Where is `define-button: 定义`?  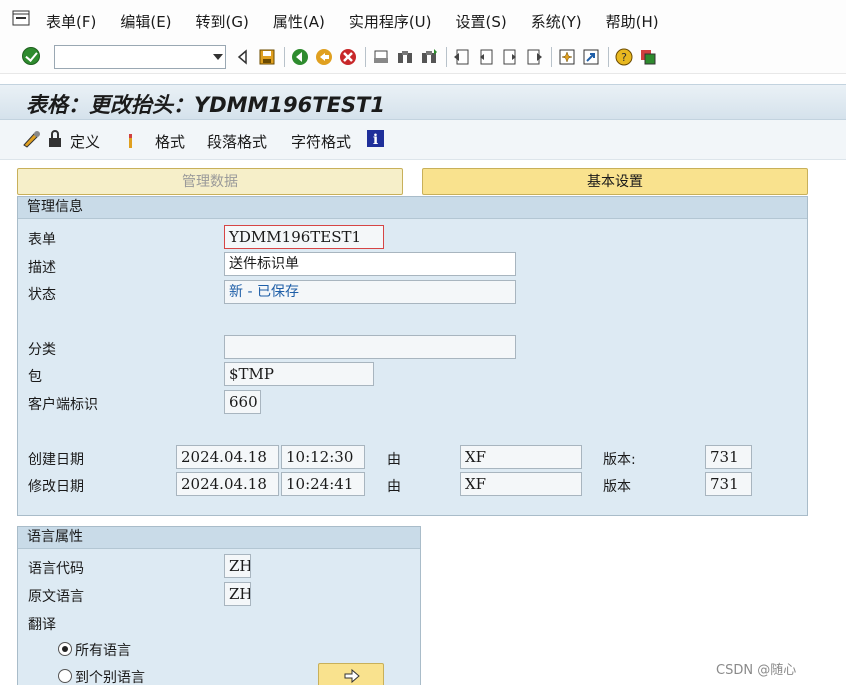
define-button: 定义 is located at coordinates (85, 141).